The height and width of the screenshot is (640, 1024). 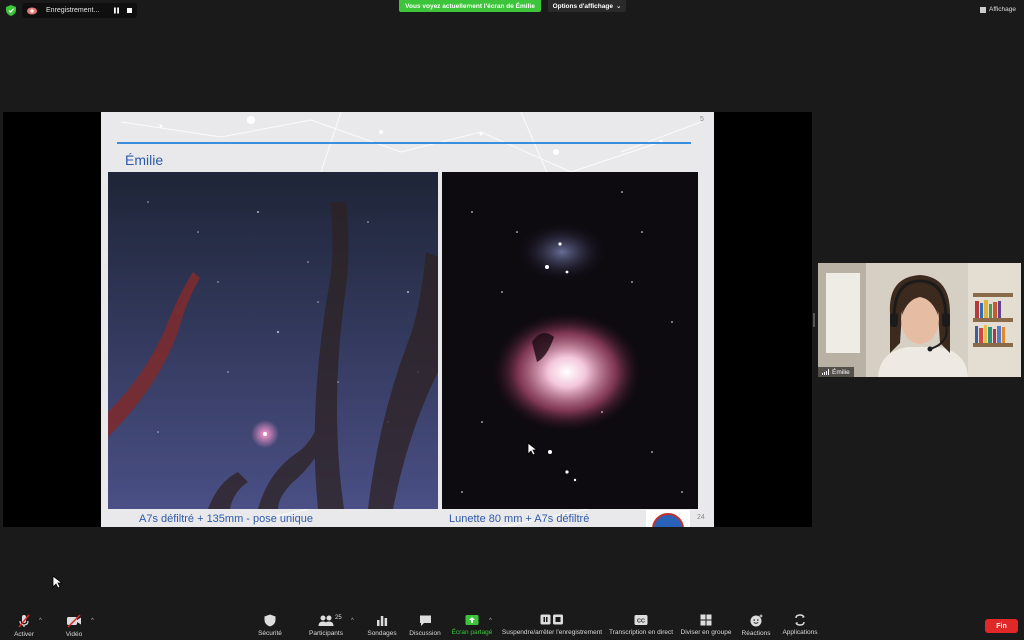 I want to click on chat-label: Discussion, so click(x=425, y=633).